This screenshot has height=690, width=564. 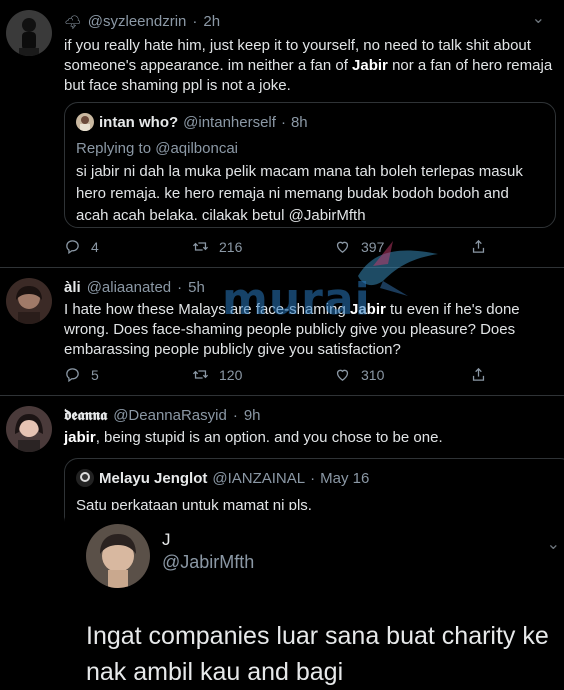 What do you see at coordinates (72, 288) in the screenshot?
I see `user-name: àli` at bounding box center [72, 288].